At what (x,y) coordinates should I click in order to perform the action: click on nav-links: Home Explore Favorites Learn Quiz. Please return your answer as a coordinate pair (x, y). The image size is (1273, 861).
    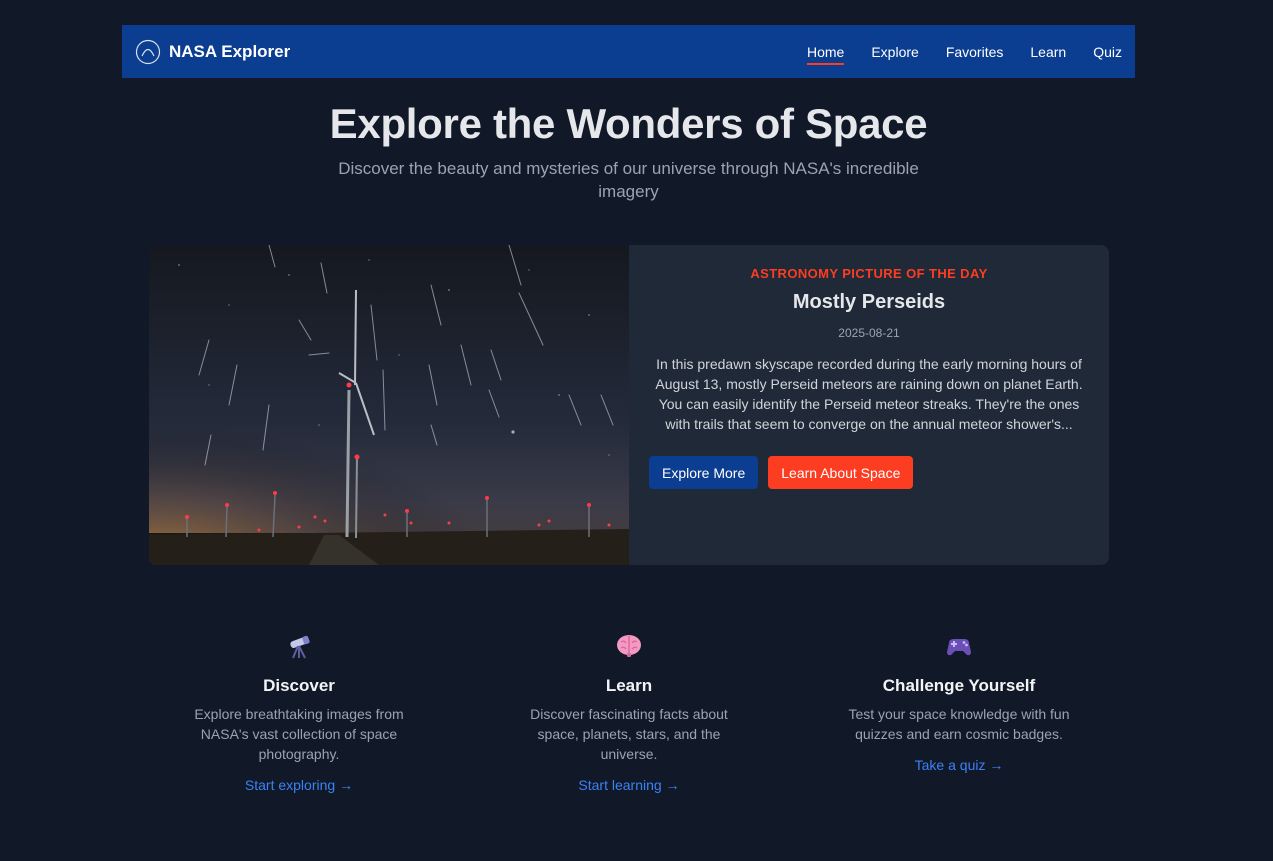
    Looking at the image, I should click on (951, 53).